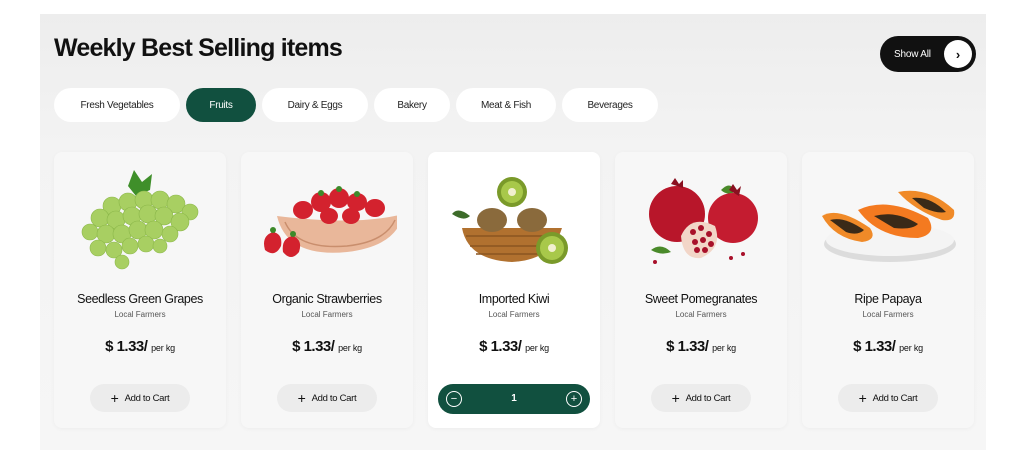 This screenshot has height=466, width=1026. Describe the element at coordinates (514, 299) in the screenshot. I see `product-name: Imported Kiwi` at that location.